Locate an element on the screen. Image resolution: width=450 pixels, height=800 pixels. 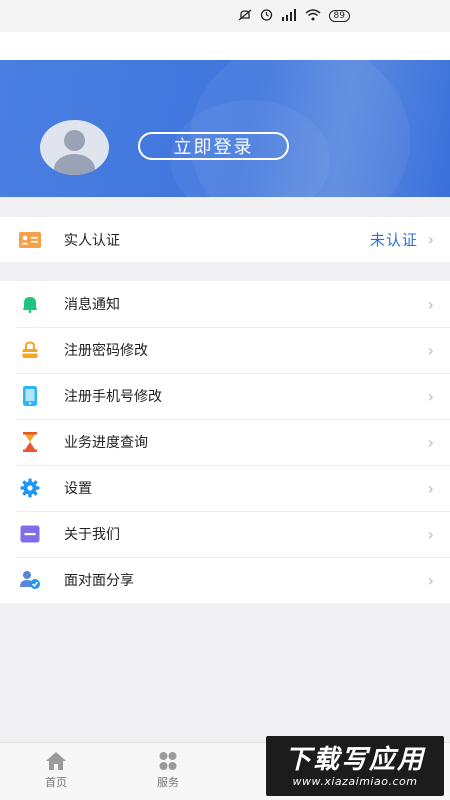
verify-card: 实人认证 未认证 › is located at coordinates (225, 239).